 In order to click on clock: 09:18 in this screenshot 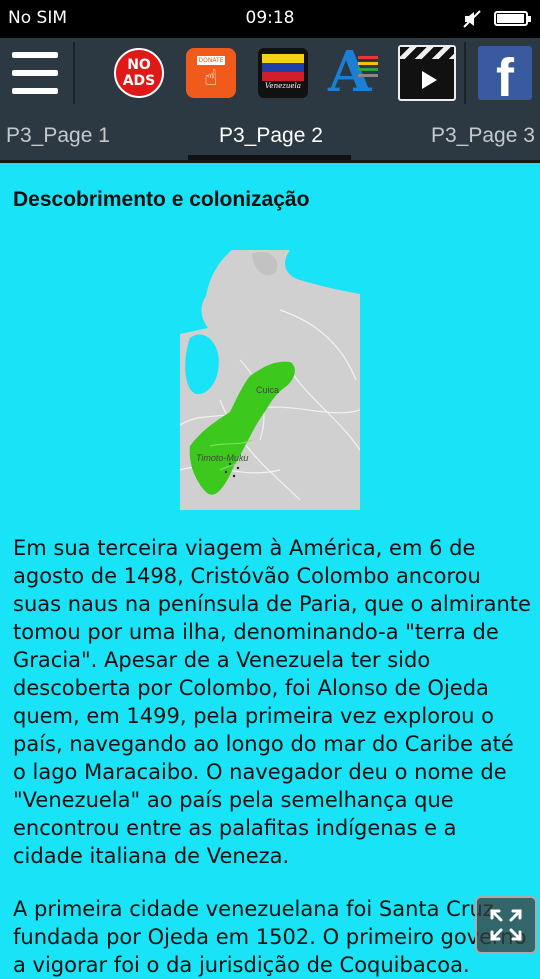, I will do `click(270, 18)`.